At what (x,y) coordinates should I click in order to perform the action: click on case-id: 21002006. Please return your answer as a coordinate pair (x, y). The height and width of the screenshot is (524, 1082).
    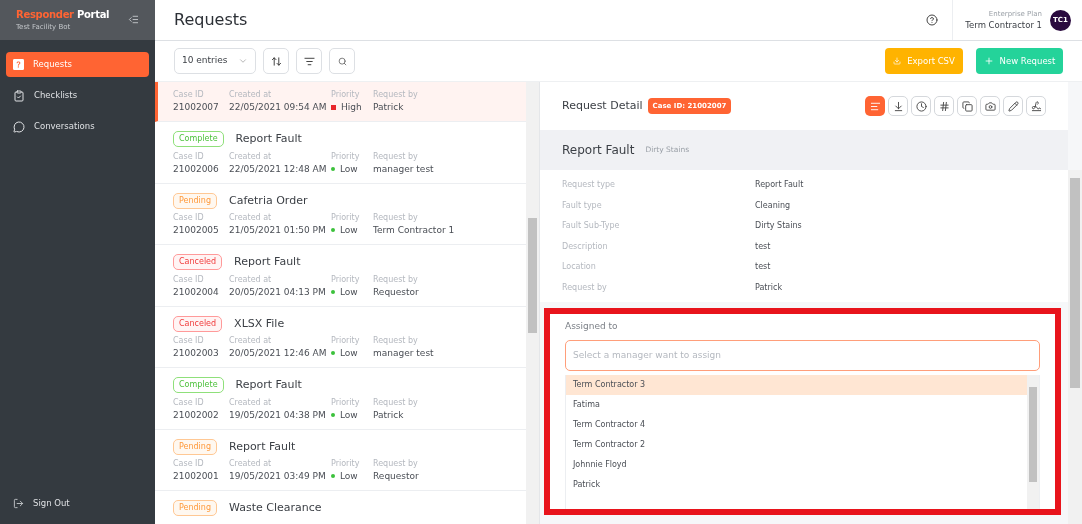
    Looking at the image, I should click on (196, 169).